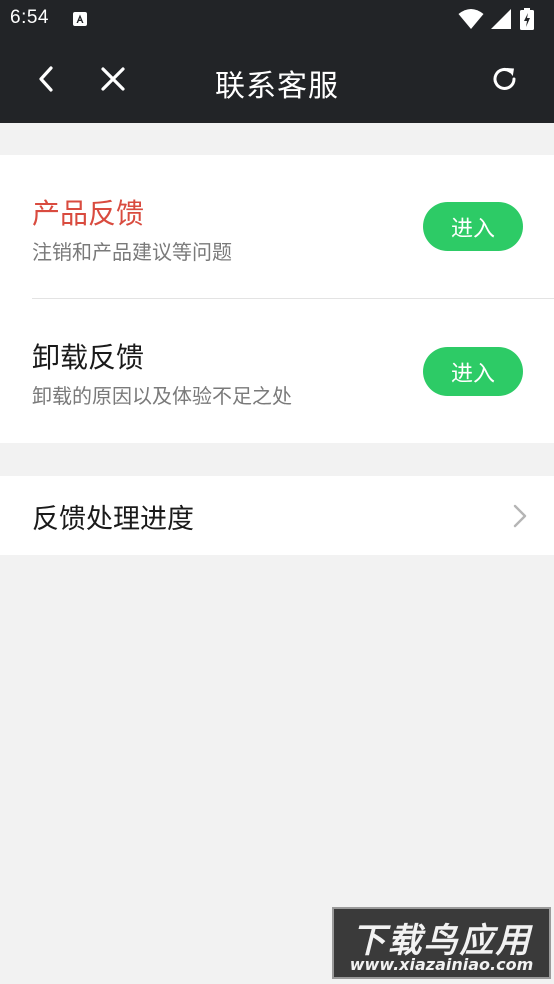 This screenshot has width=554, height=984. I want to click on signal-icon, so click(501, 19).